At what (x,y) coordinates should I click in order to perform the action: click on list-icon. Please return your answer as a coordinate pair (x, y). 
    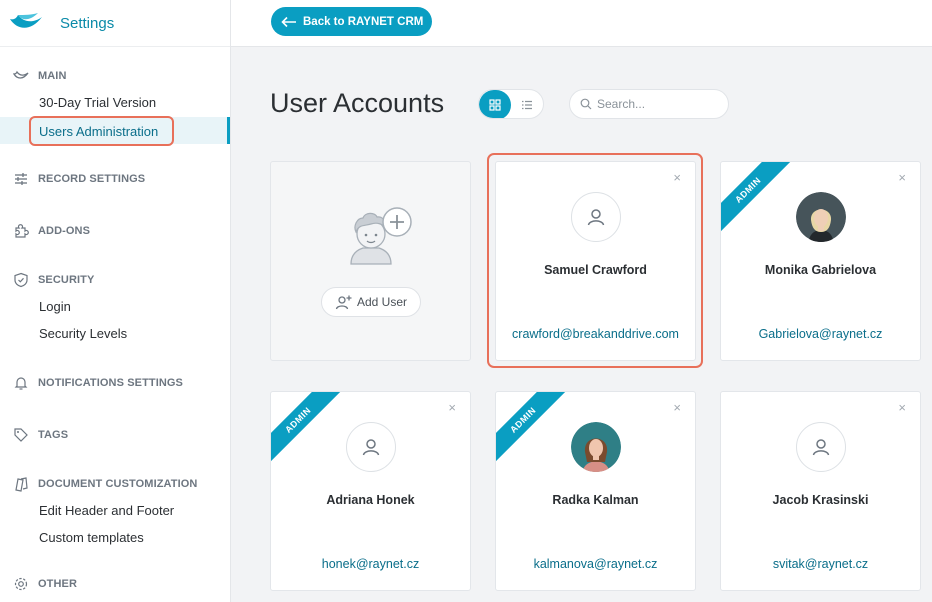
    Looking at the image, I should click on (527, 105).